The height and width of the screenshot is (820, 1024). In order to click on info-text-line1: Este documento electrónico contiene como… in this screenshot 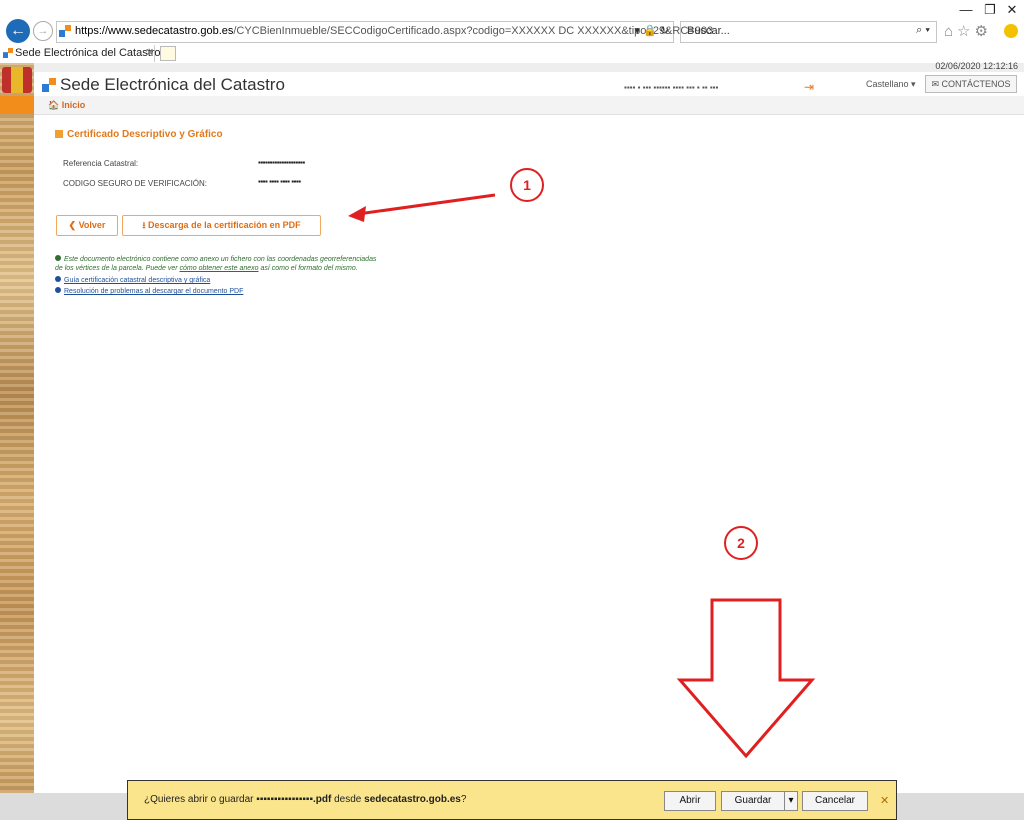, I will do `click(215, 259)`.